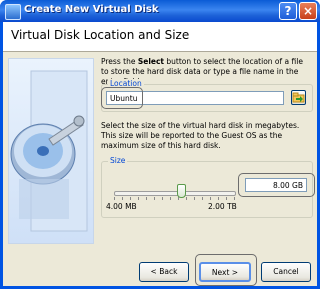  I want to click on size-min-label: 4.00 MB, so click(121, 206).